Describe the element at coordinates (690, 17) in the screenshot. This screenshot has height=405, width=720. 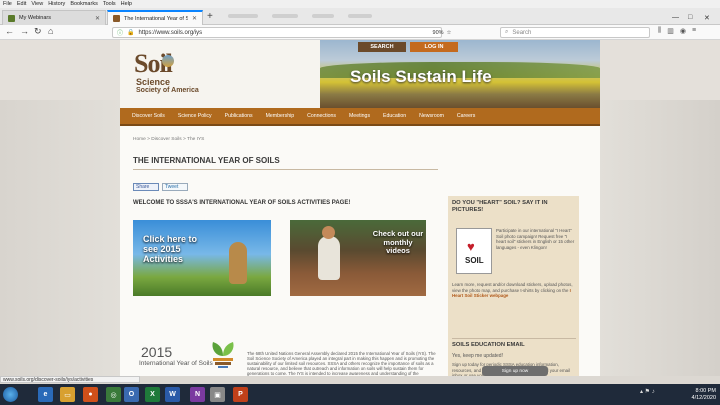
I see `maximize-icon: □` at that location.